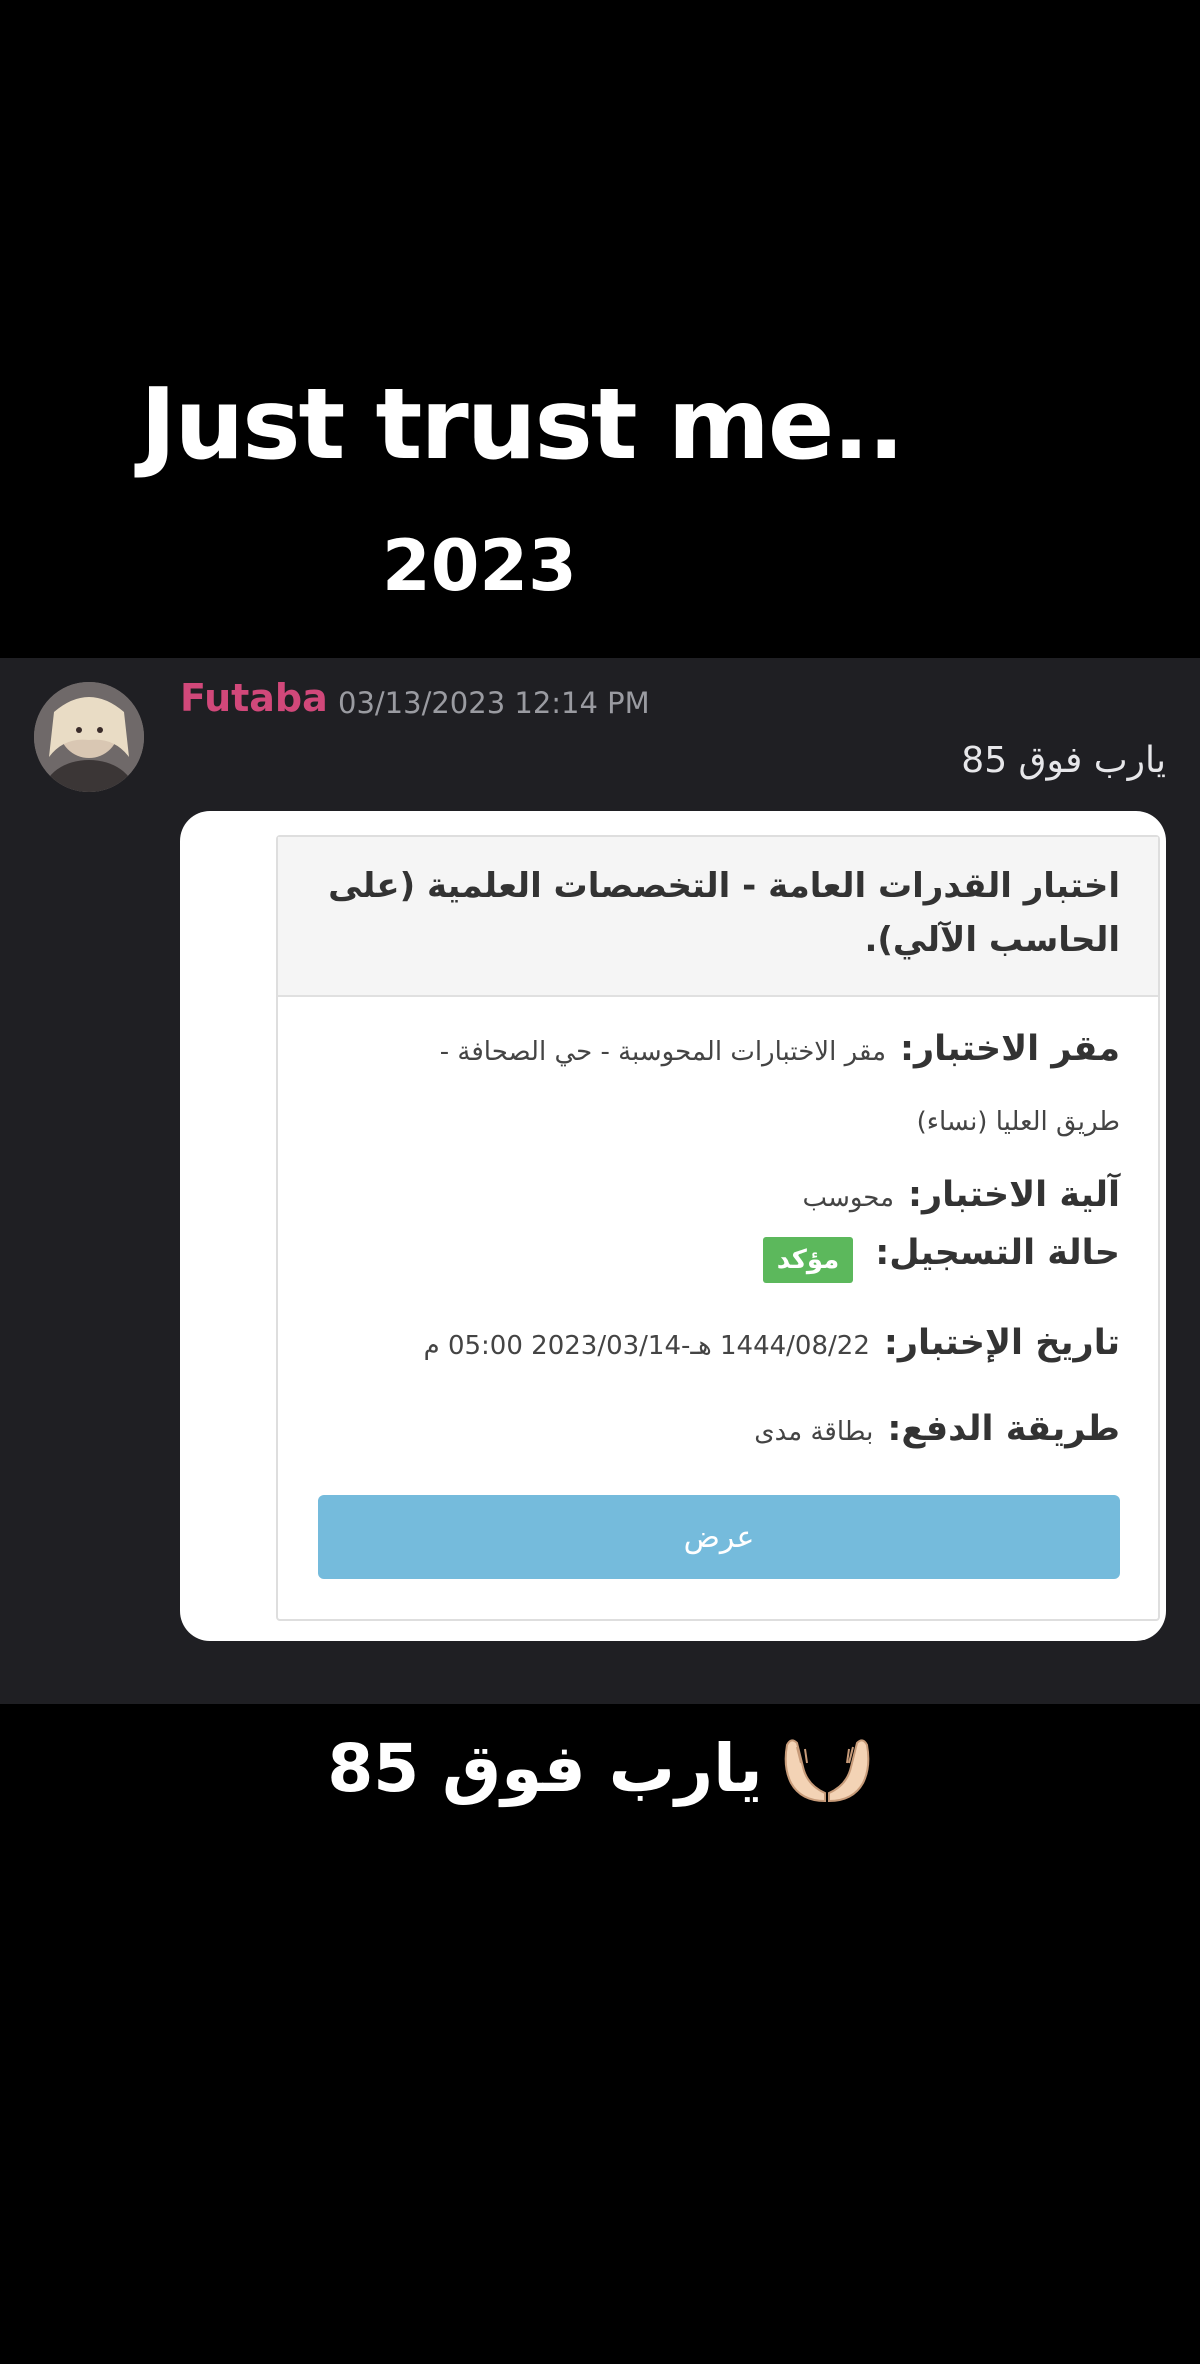 The width and height of the screenshot is (1200, 2364). I want to click on view-button: عرض, so click(719, 1537).